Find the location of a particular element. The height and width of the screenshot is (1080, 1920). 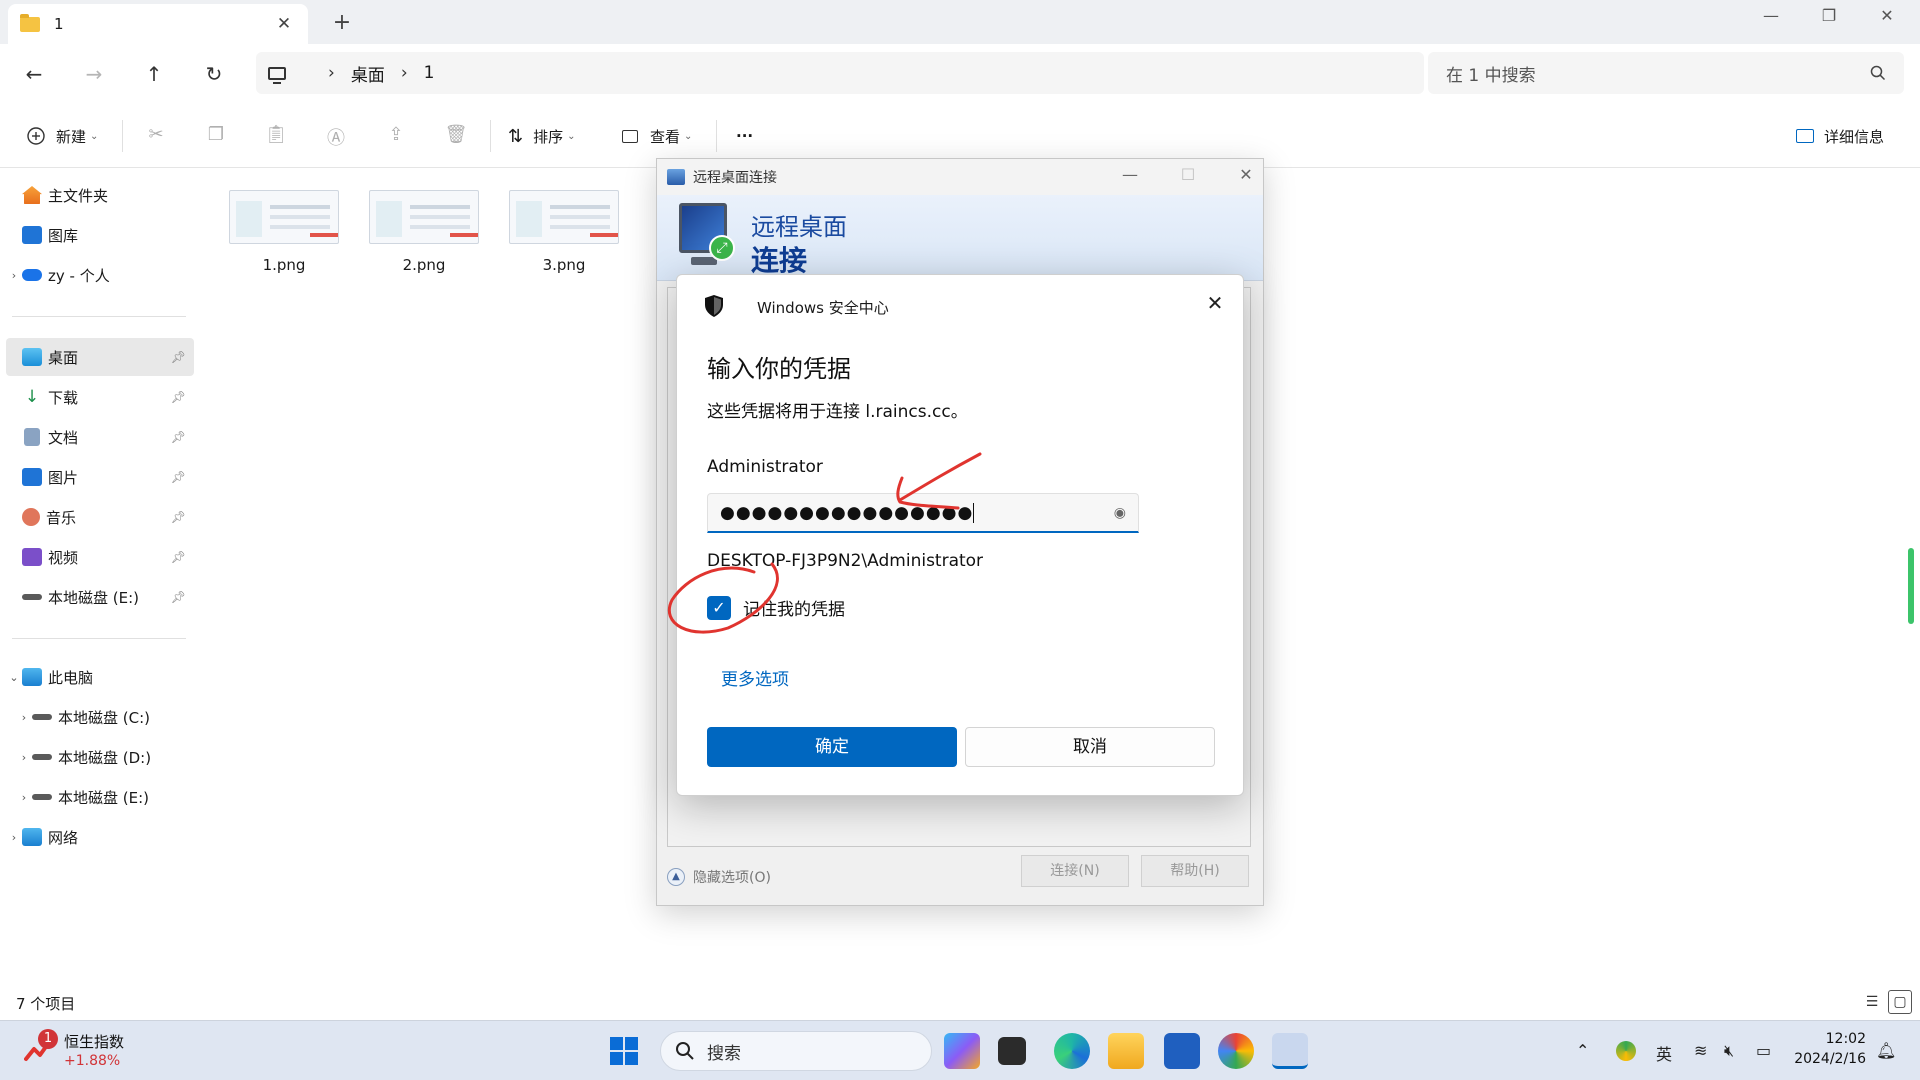

sidebar-item-drive-e: › 本地磁盘 (E:) is located at coordinates (105, 797).